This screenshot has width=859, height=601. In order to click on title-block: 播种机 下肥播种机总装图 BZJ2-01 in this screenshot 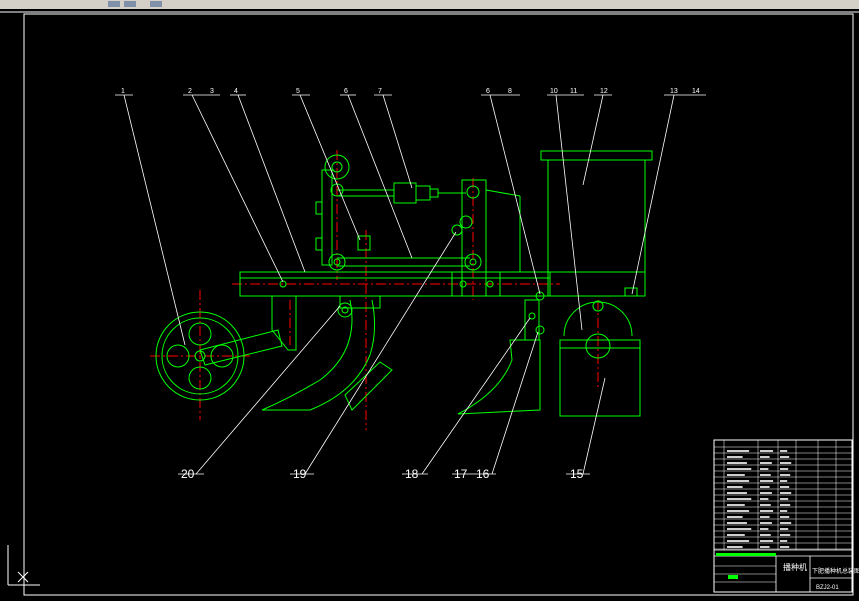, I will do `click(786, 516)`.